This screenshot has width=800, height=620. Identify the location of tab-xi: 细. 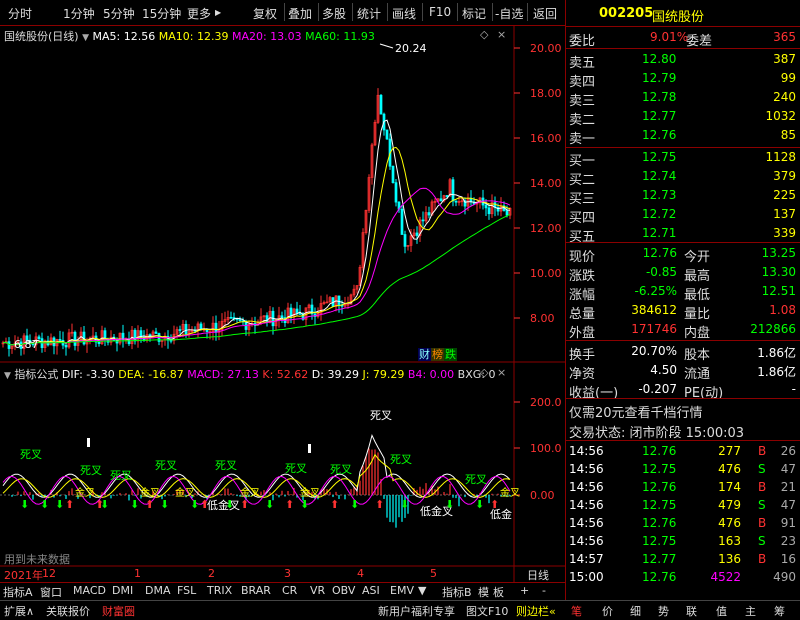
(635, 611).